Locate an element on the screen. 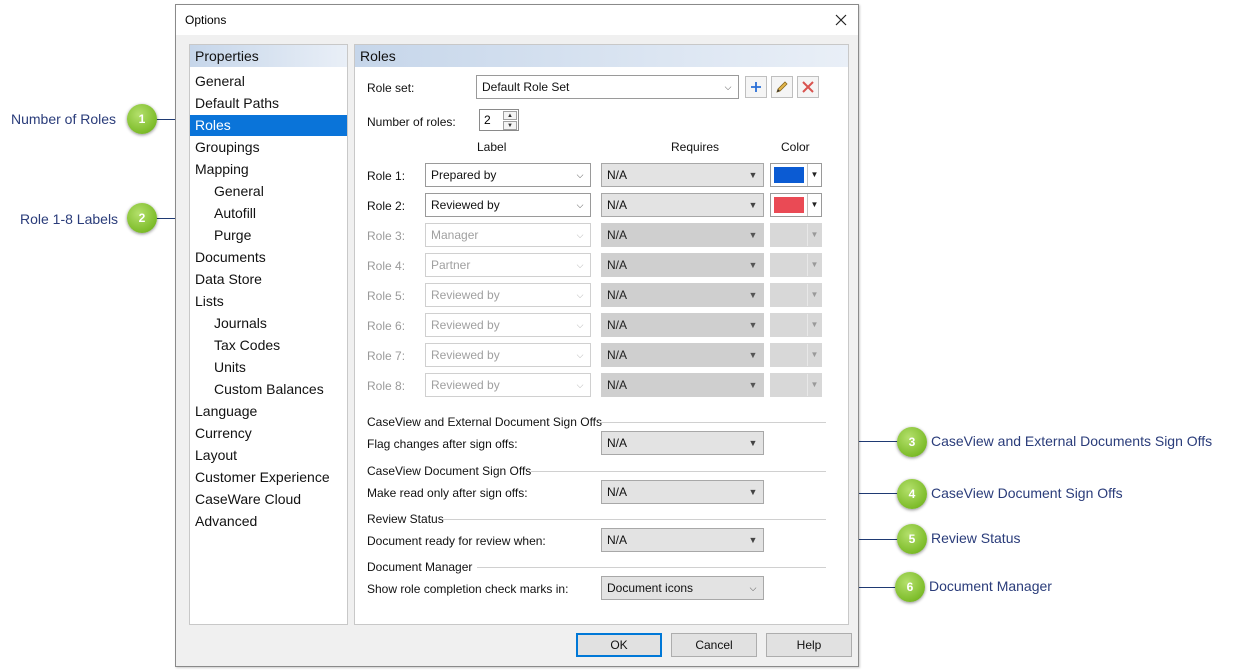 The height and width of the screenshot is (670, 1242). properties-item: Currency is located at coordinates (268, 433).